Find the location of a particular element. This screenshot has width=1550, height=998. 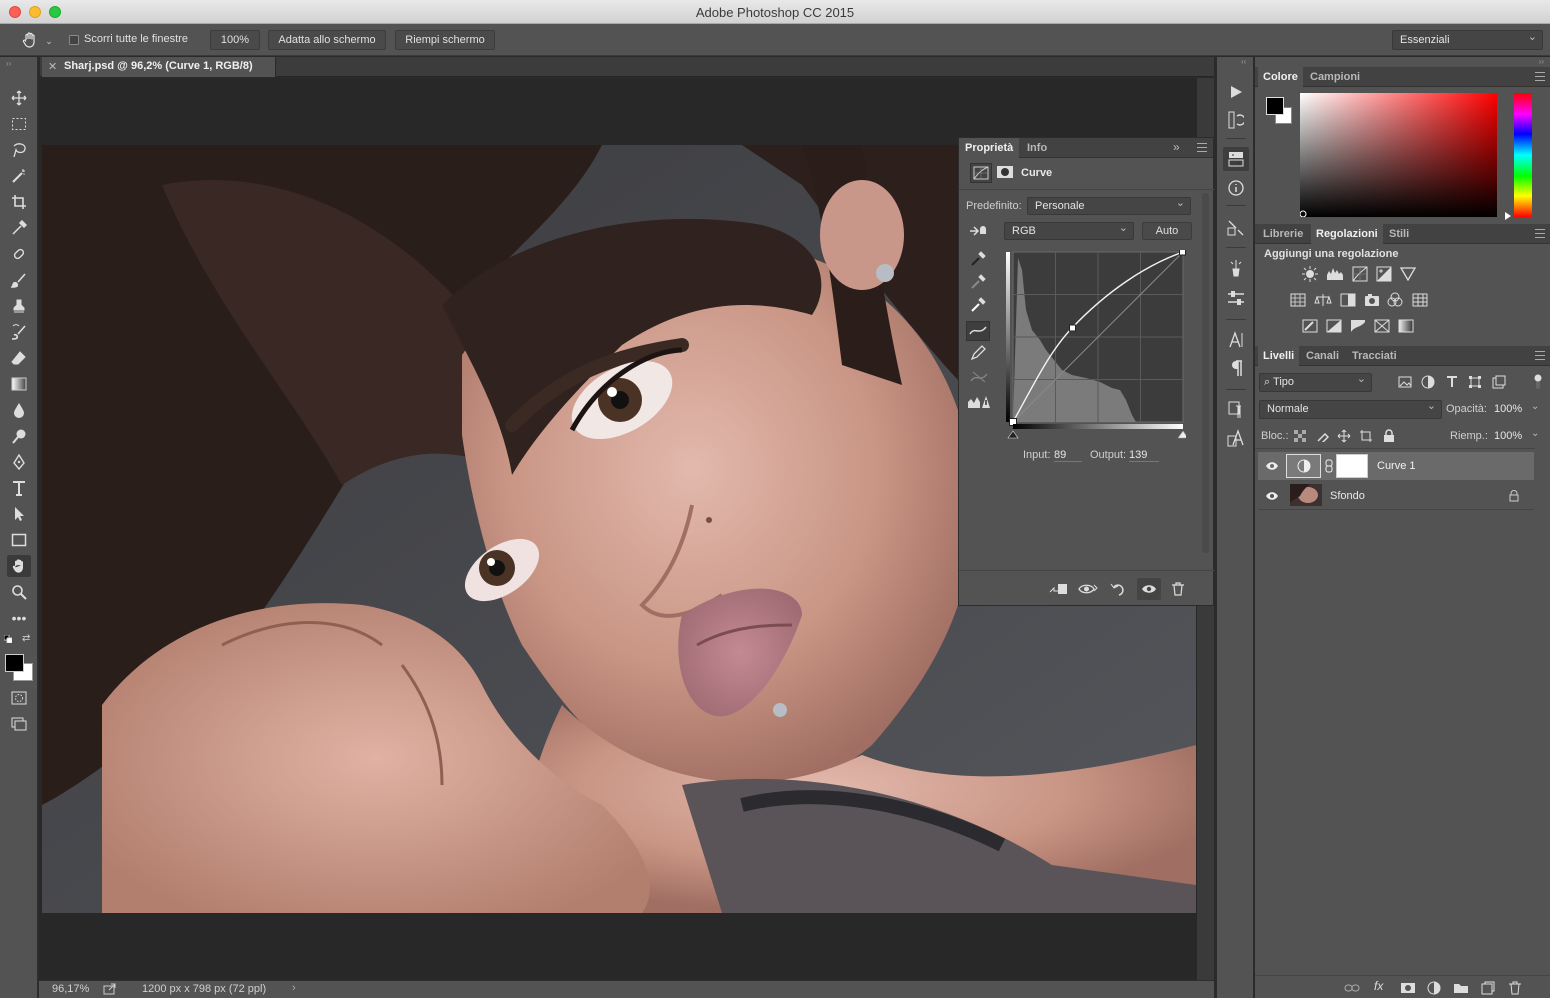

scroll-all-checkbox is located at coordinates (74, 40).